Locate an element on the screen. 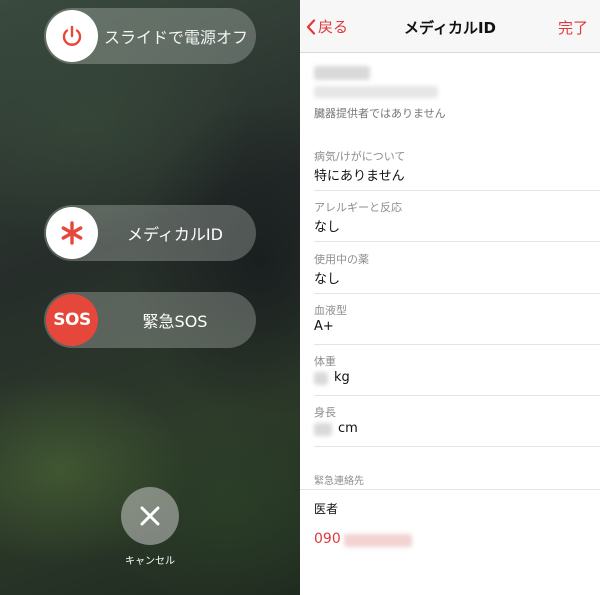  field-label: 体重 is located at coordinates (325, 361).